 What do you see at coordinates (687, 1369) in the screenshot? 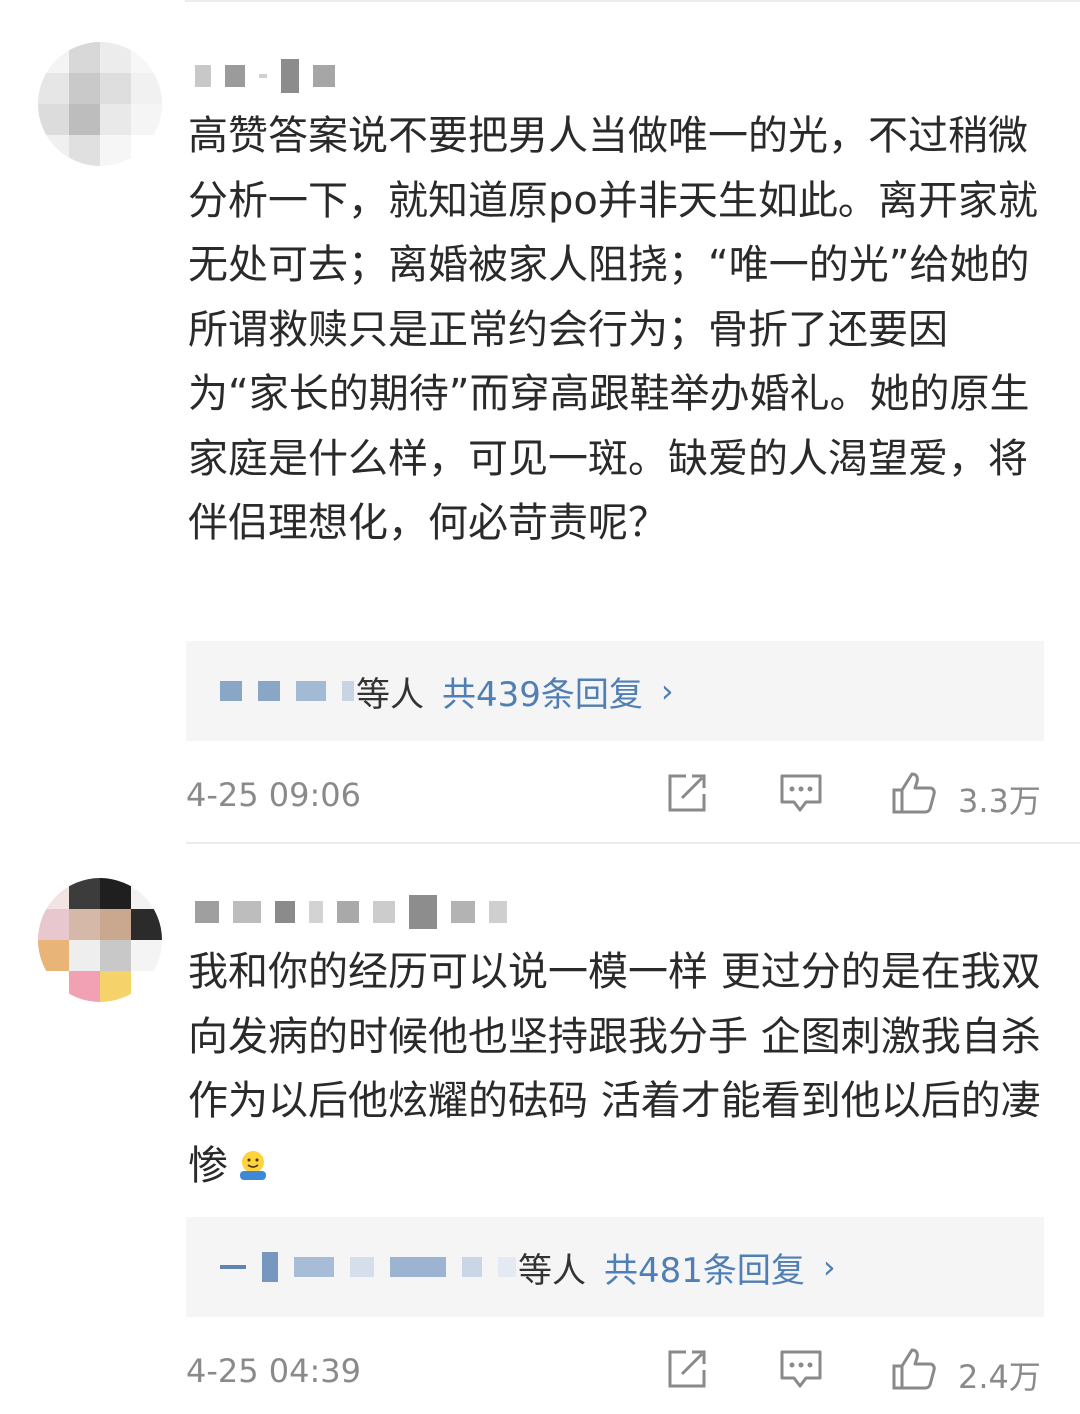
I see `share-icon` at bounding box center [687, 1369].